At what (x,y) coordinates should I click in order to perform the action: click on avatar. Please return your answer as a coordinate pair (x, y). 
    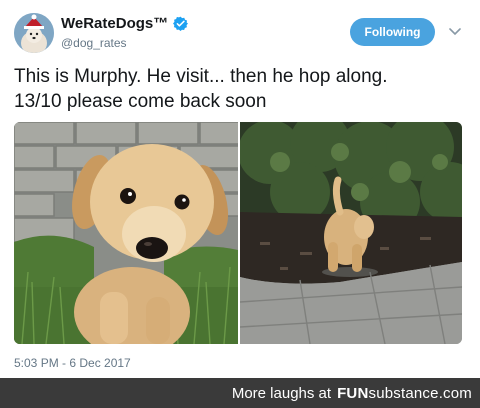
    Looking at the image, I should click on (34, 33).